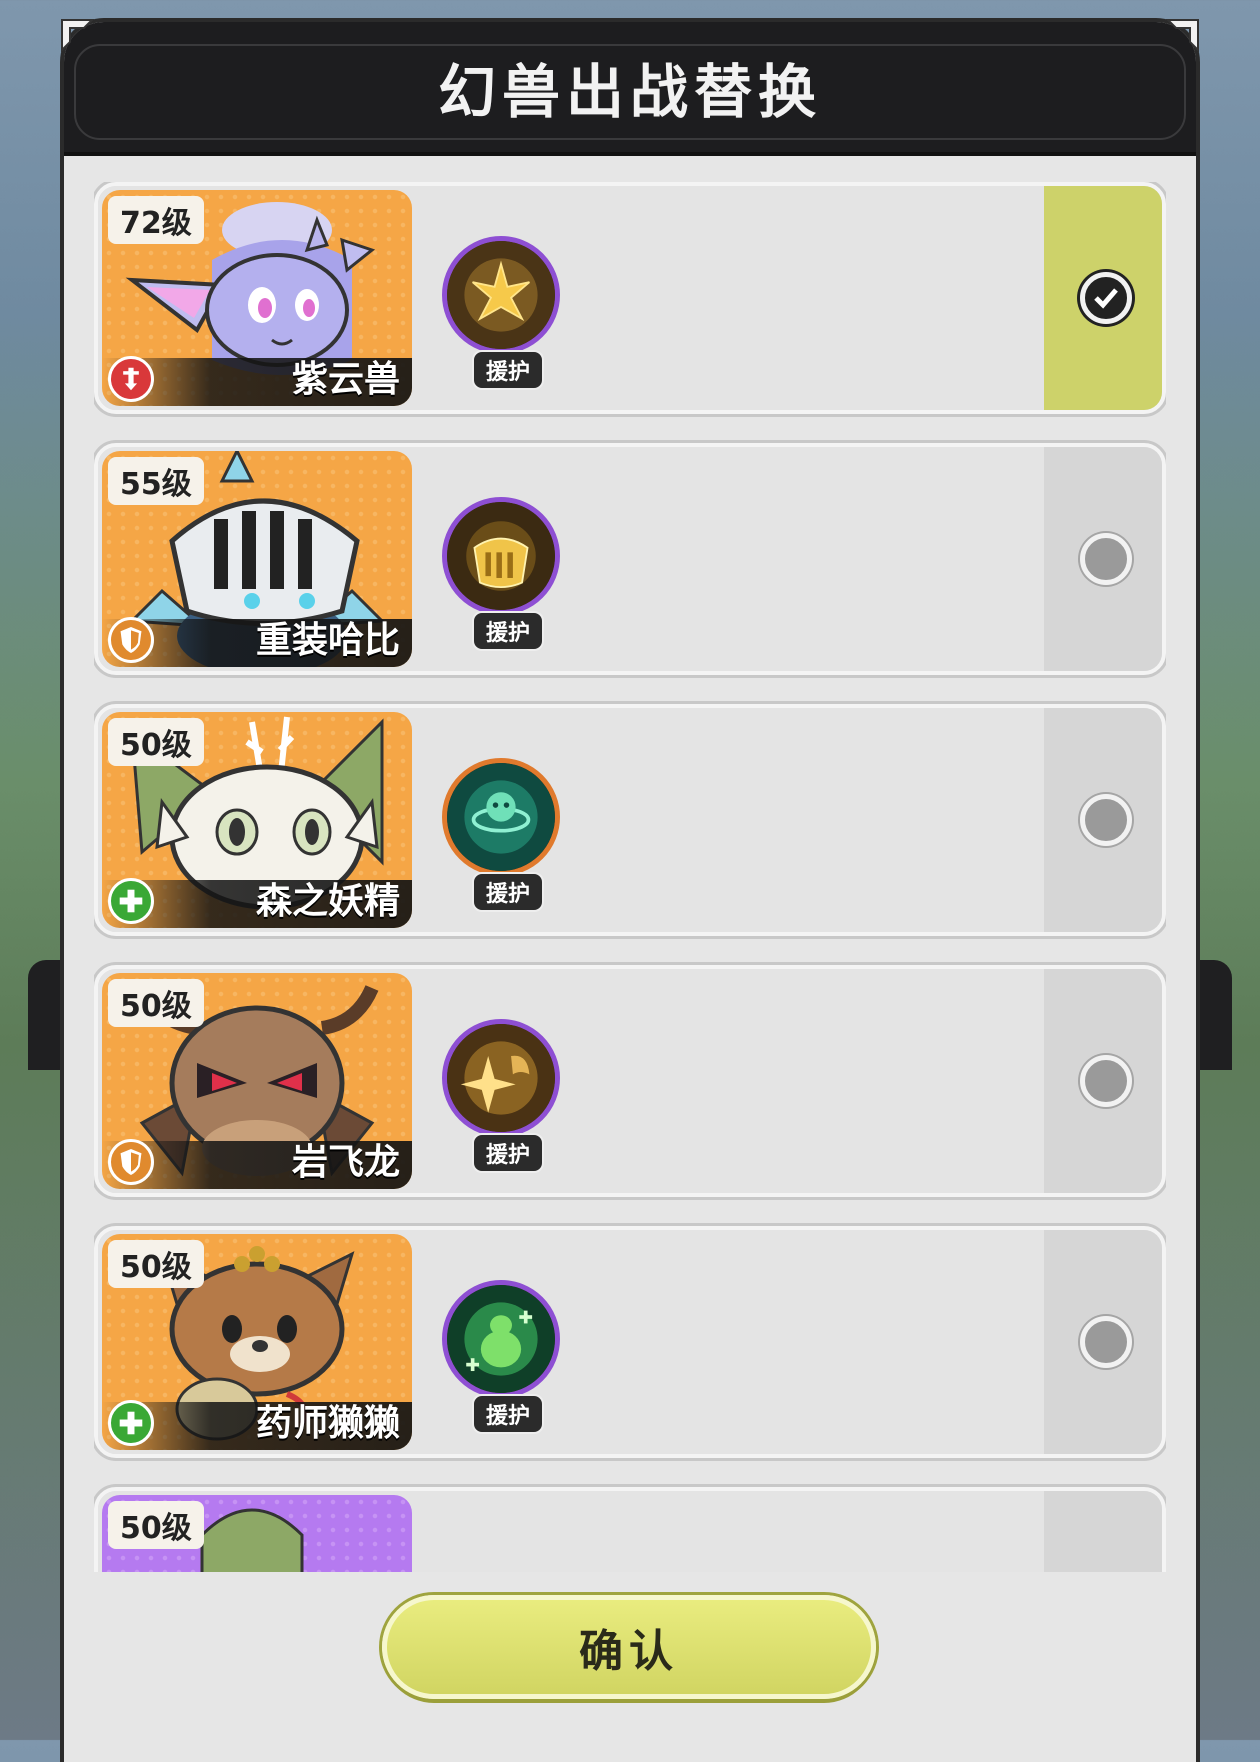 The image size is (1260, 1762). Describe the element at coordinates (630, 298) in the screenshot. I see `beast-card: 72级 紫云兽 援护` at that location.